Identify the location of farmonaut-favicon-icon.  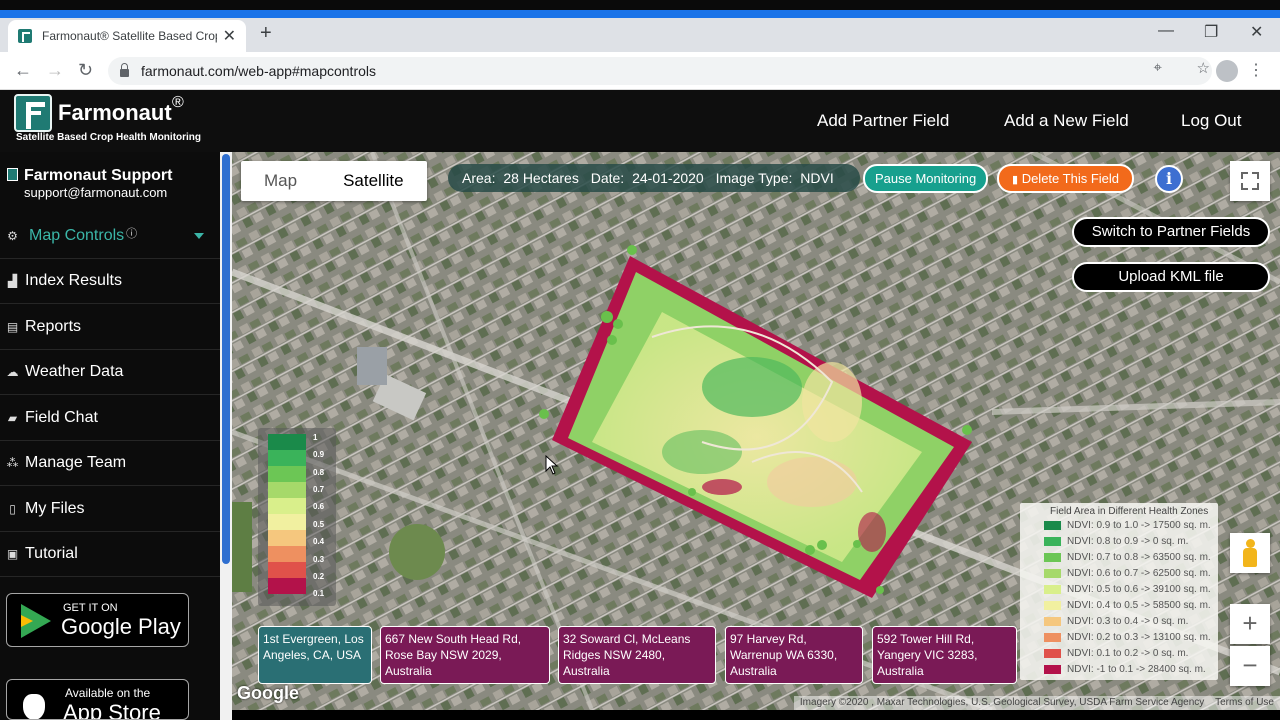
(25, 36).